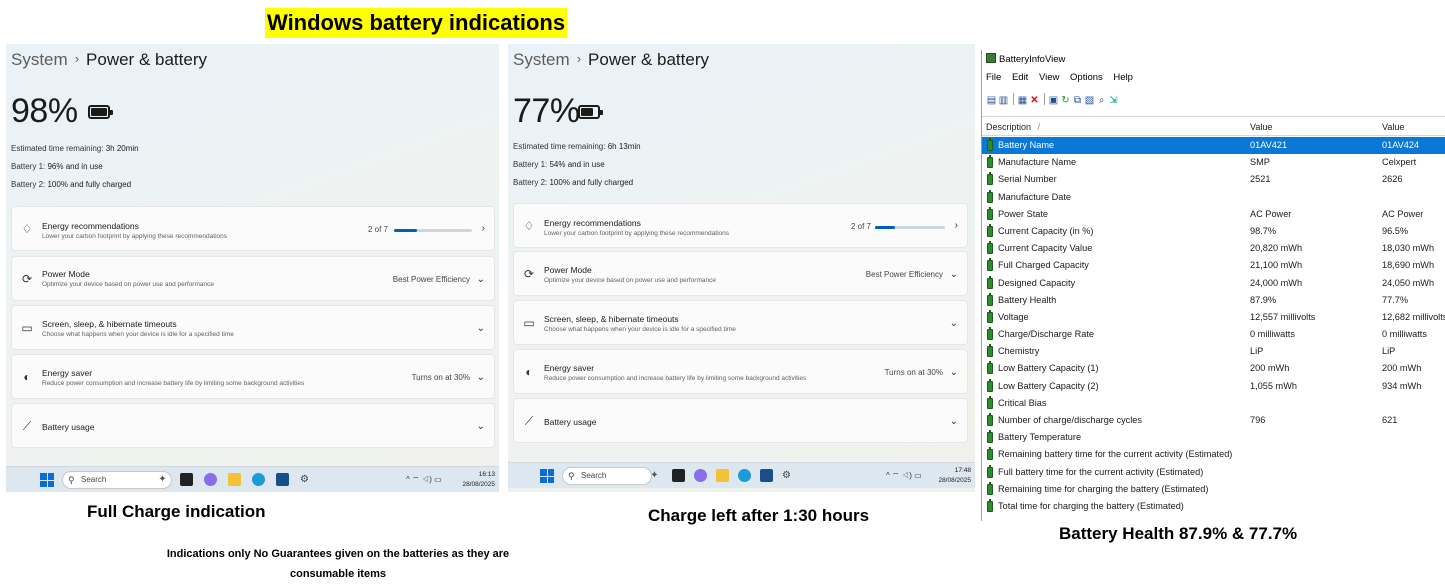 The image size is (1445, 585). I want to click on table-row: Critical Bias, so click(1213, 403).